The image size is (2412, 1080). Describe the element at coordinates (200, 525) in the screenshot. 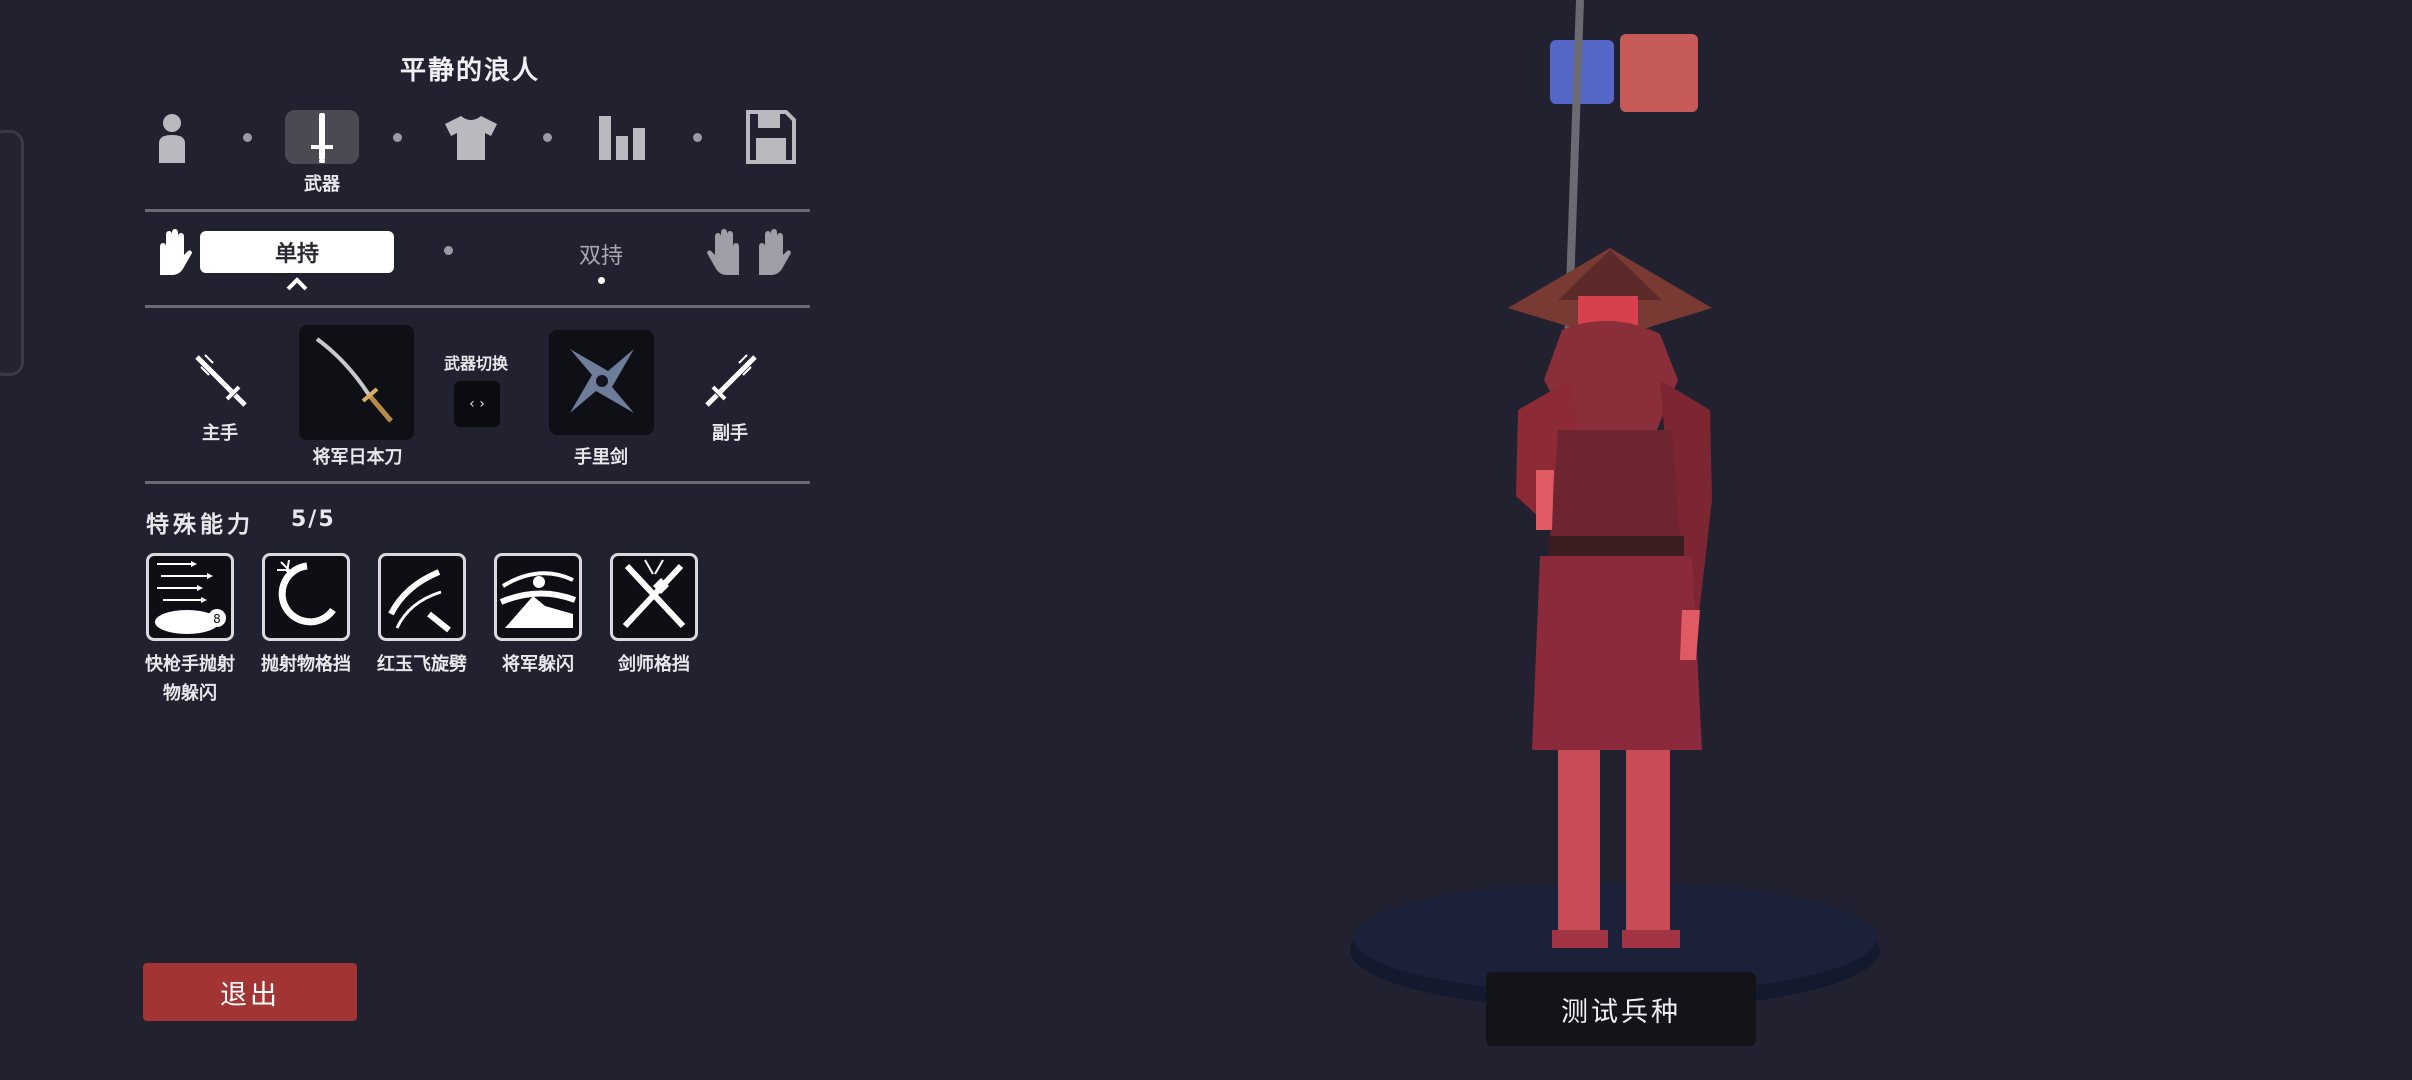

I see `abilities-title: 特殊能力` at that location.